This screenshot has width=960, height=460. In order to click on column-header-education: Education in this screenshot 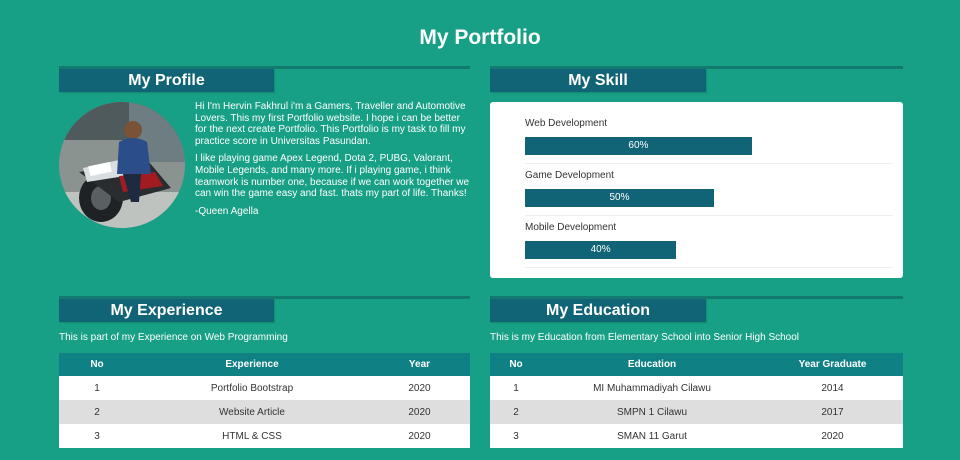, I will do `click(652, 364)`.